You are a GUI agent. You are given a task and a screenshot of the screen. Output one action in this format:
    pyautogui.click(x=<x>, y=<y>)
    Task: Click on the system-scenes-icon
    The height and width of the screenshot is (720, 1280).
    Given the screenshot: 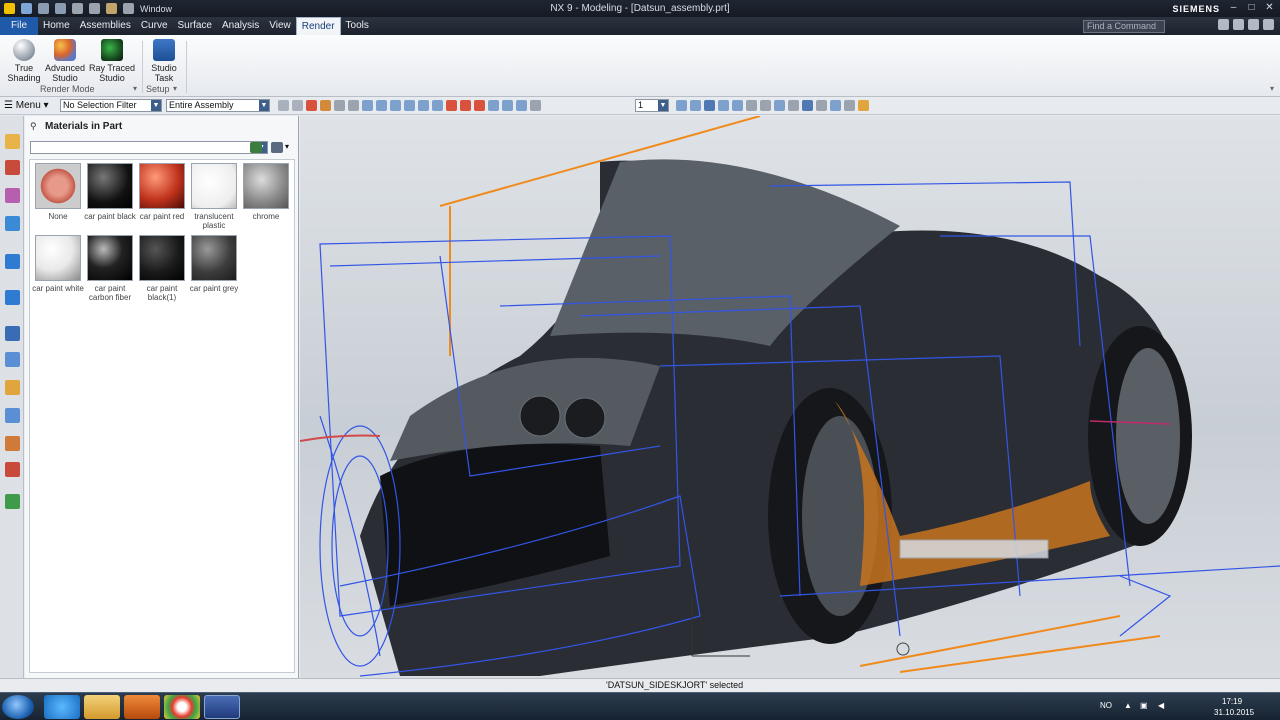 What is the action you would take?
    pyautogui.click(x=12, y=387)
    